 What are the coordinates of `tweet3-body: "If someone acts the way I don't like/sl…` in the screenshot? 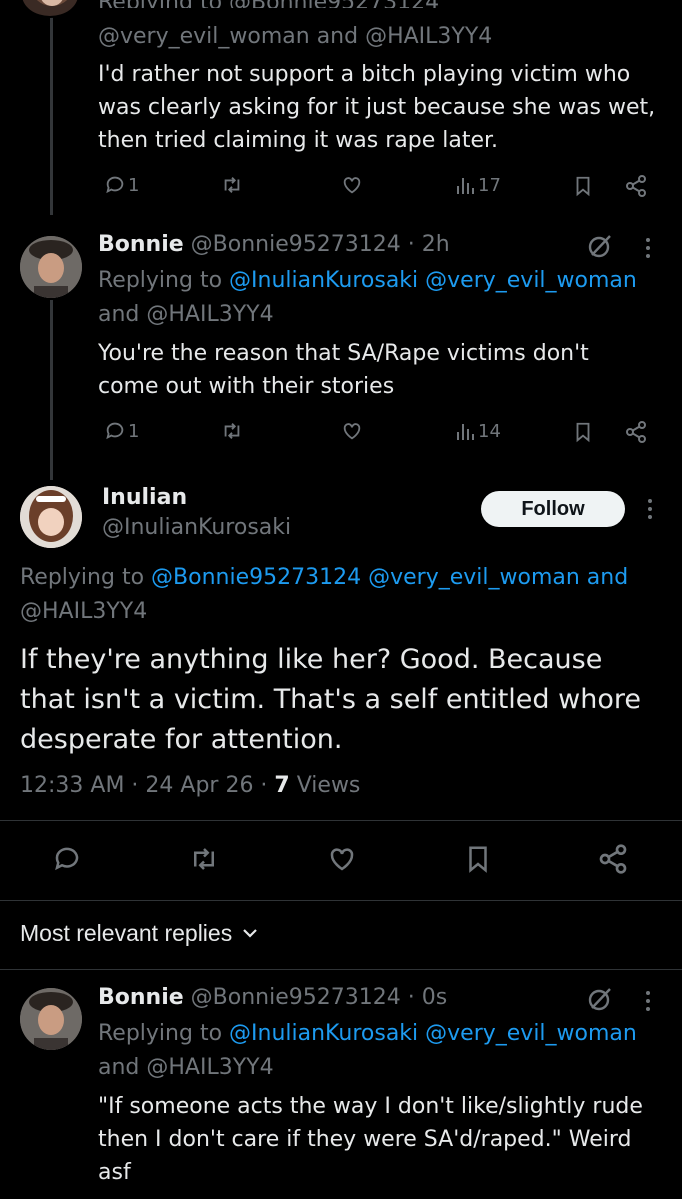 It's located at (370, 1139).